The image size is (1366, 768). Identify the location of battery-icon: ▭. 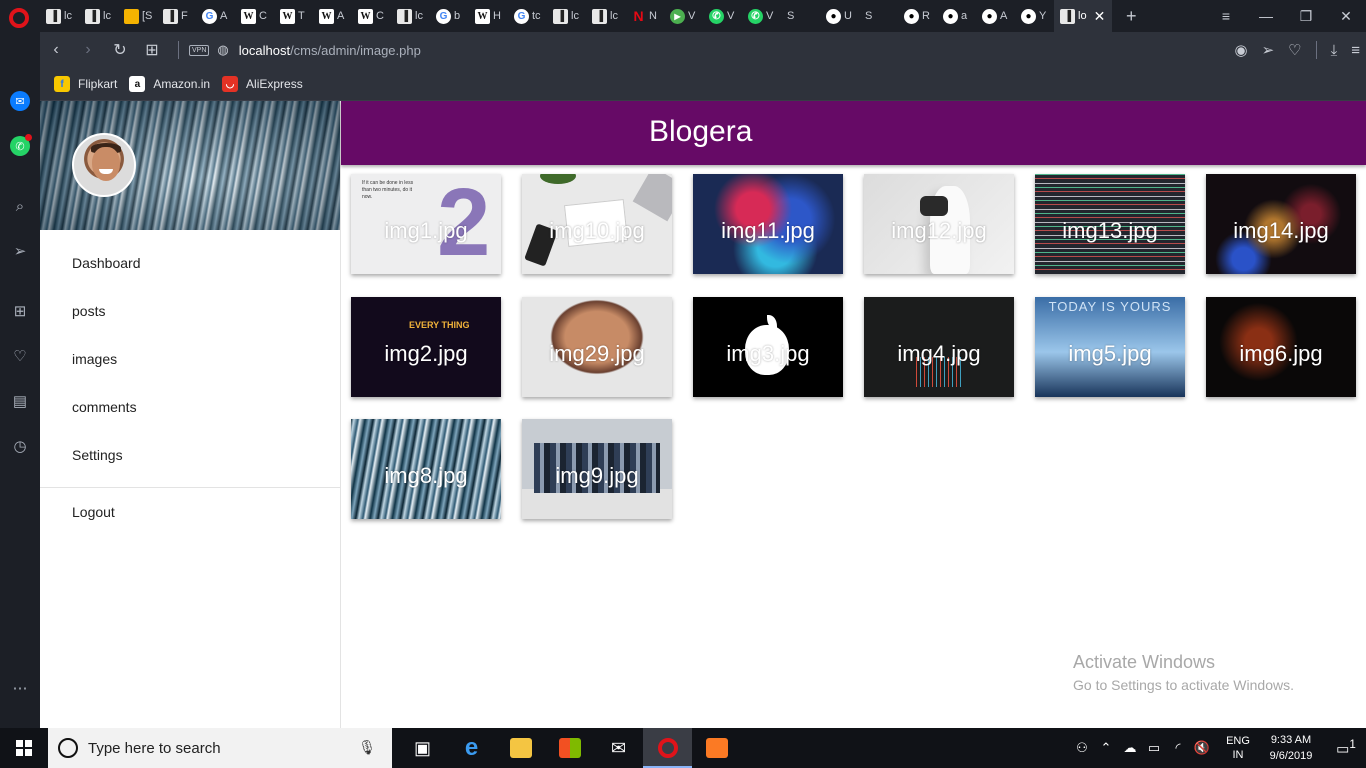
(1154, 748).